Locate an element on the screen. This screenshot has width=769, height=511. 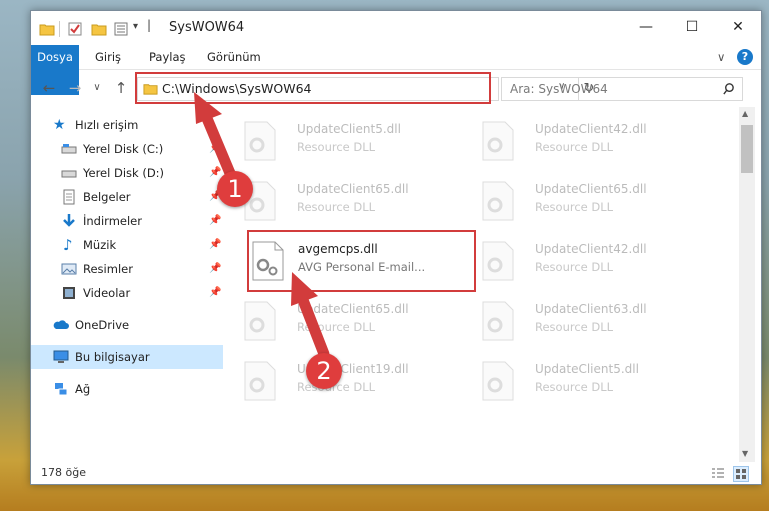
sidebar-item-label: Yerel Disk (D:) is located at coordinates (124, 173).